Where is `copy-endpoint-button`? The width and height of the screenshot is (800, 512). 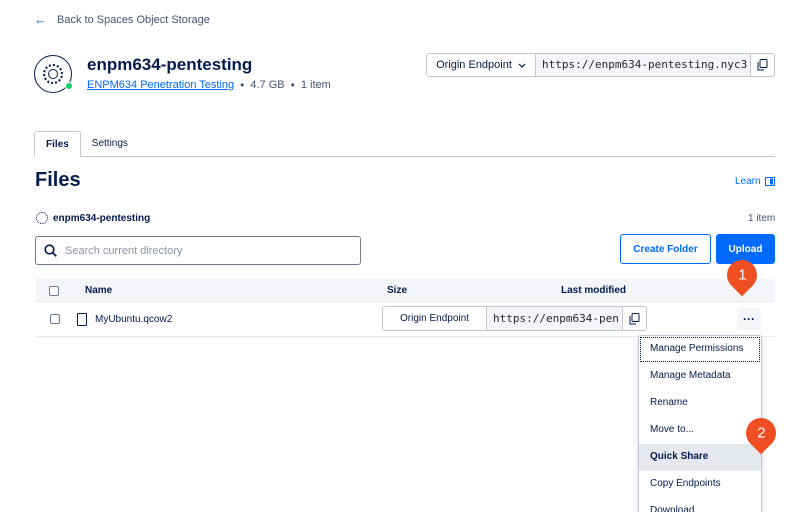
copy-endpoint-button is located at coordinates (762, 65).